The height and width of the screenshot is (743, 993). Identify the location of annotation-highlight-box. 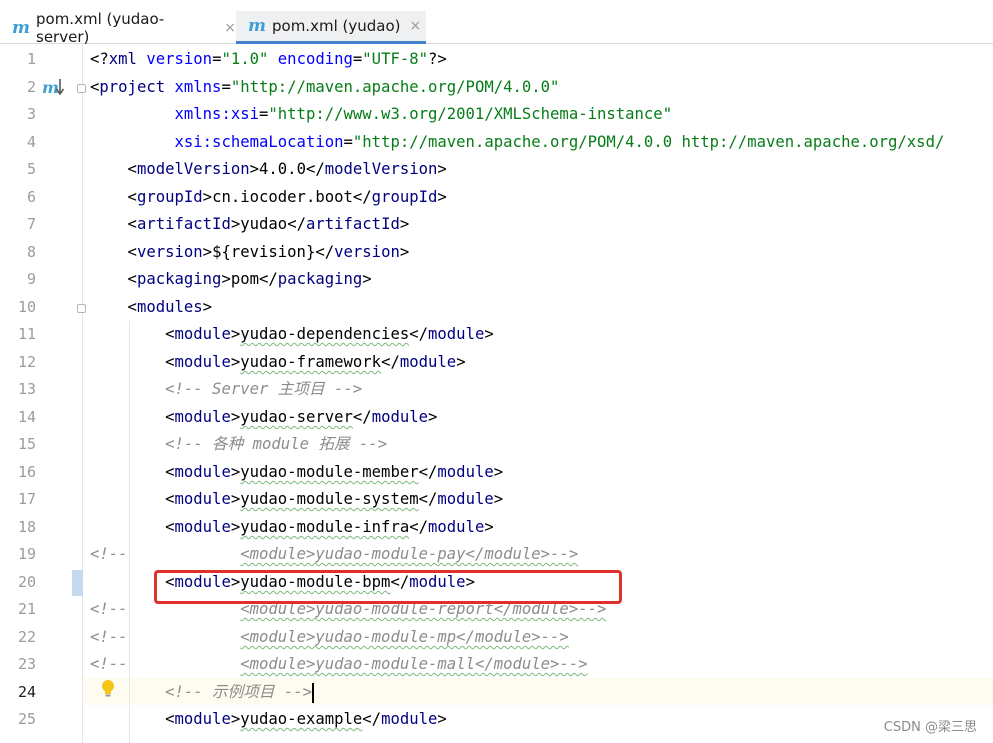
(388, 587).